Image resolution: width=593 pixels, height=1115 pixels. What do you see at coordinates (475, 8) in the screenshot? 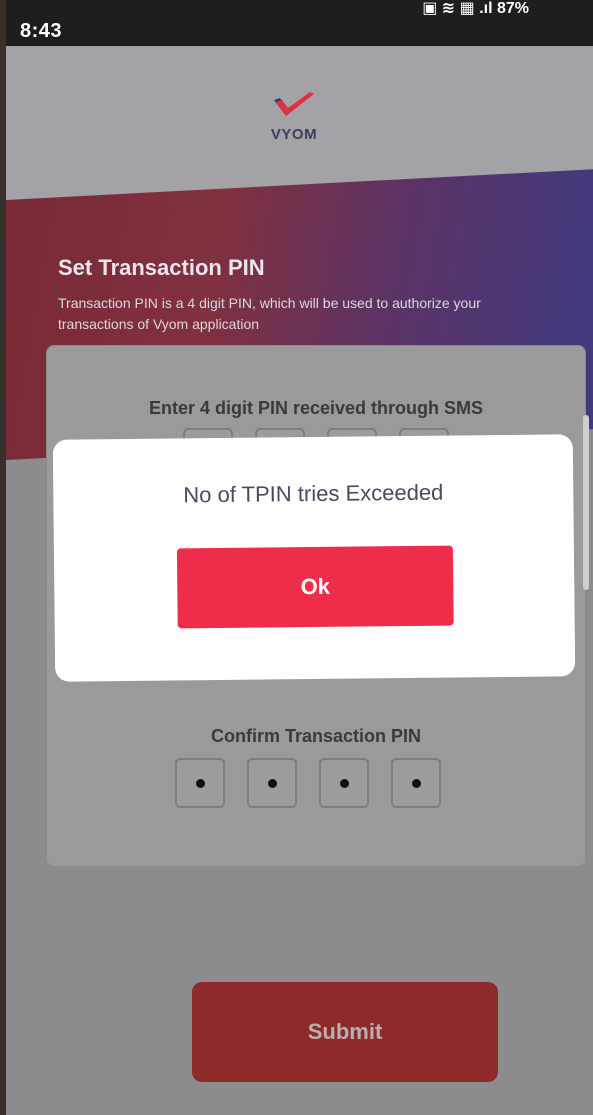
I see `status-icons: ▣ ≋ ▦ .ıl 87%` at bounding box center [475, 8].